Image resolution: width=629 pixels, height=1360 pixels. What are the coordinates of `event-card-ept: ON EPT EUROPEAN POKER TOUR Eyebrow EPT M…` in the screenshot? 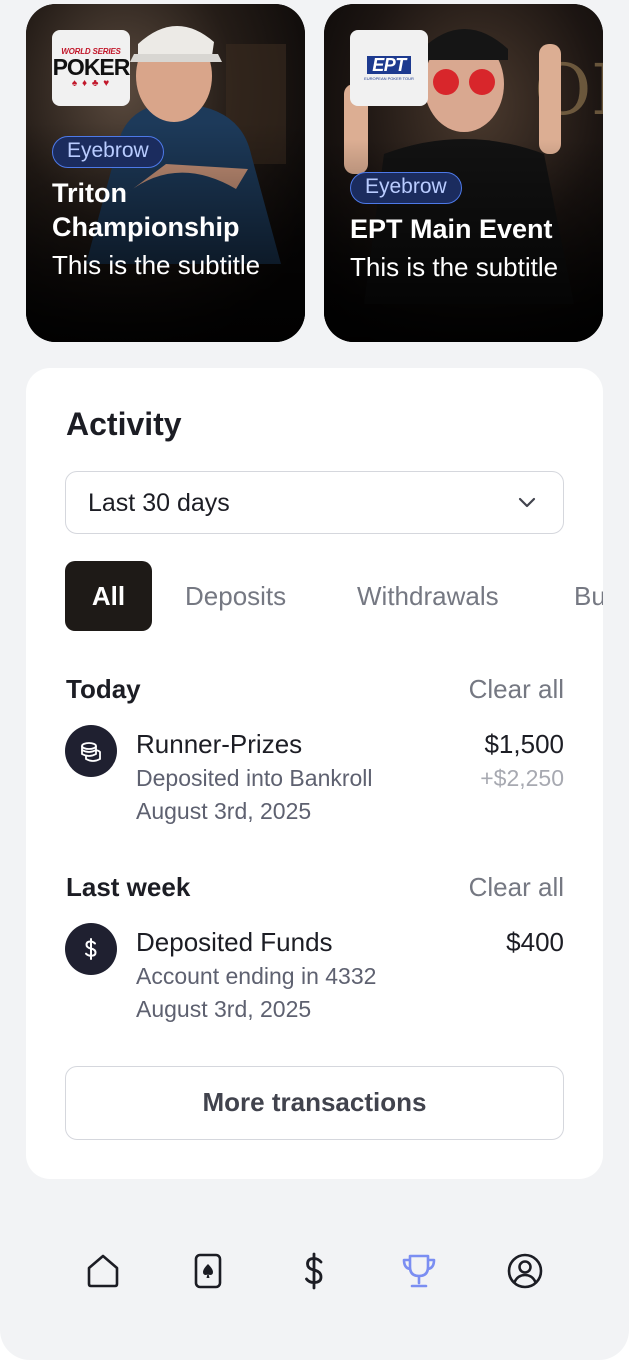 It's located at (463, 173).